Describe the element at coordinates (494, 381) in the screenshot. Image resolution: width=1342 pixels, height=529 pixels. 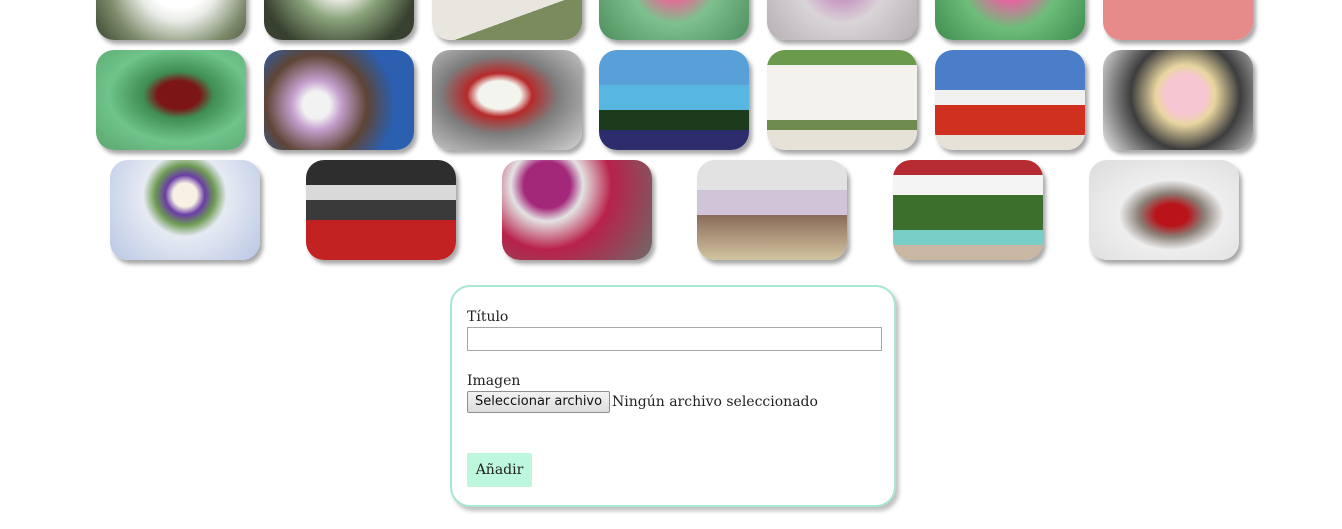
I see `image-label: Imagen` at that location.